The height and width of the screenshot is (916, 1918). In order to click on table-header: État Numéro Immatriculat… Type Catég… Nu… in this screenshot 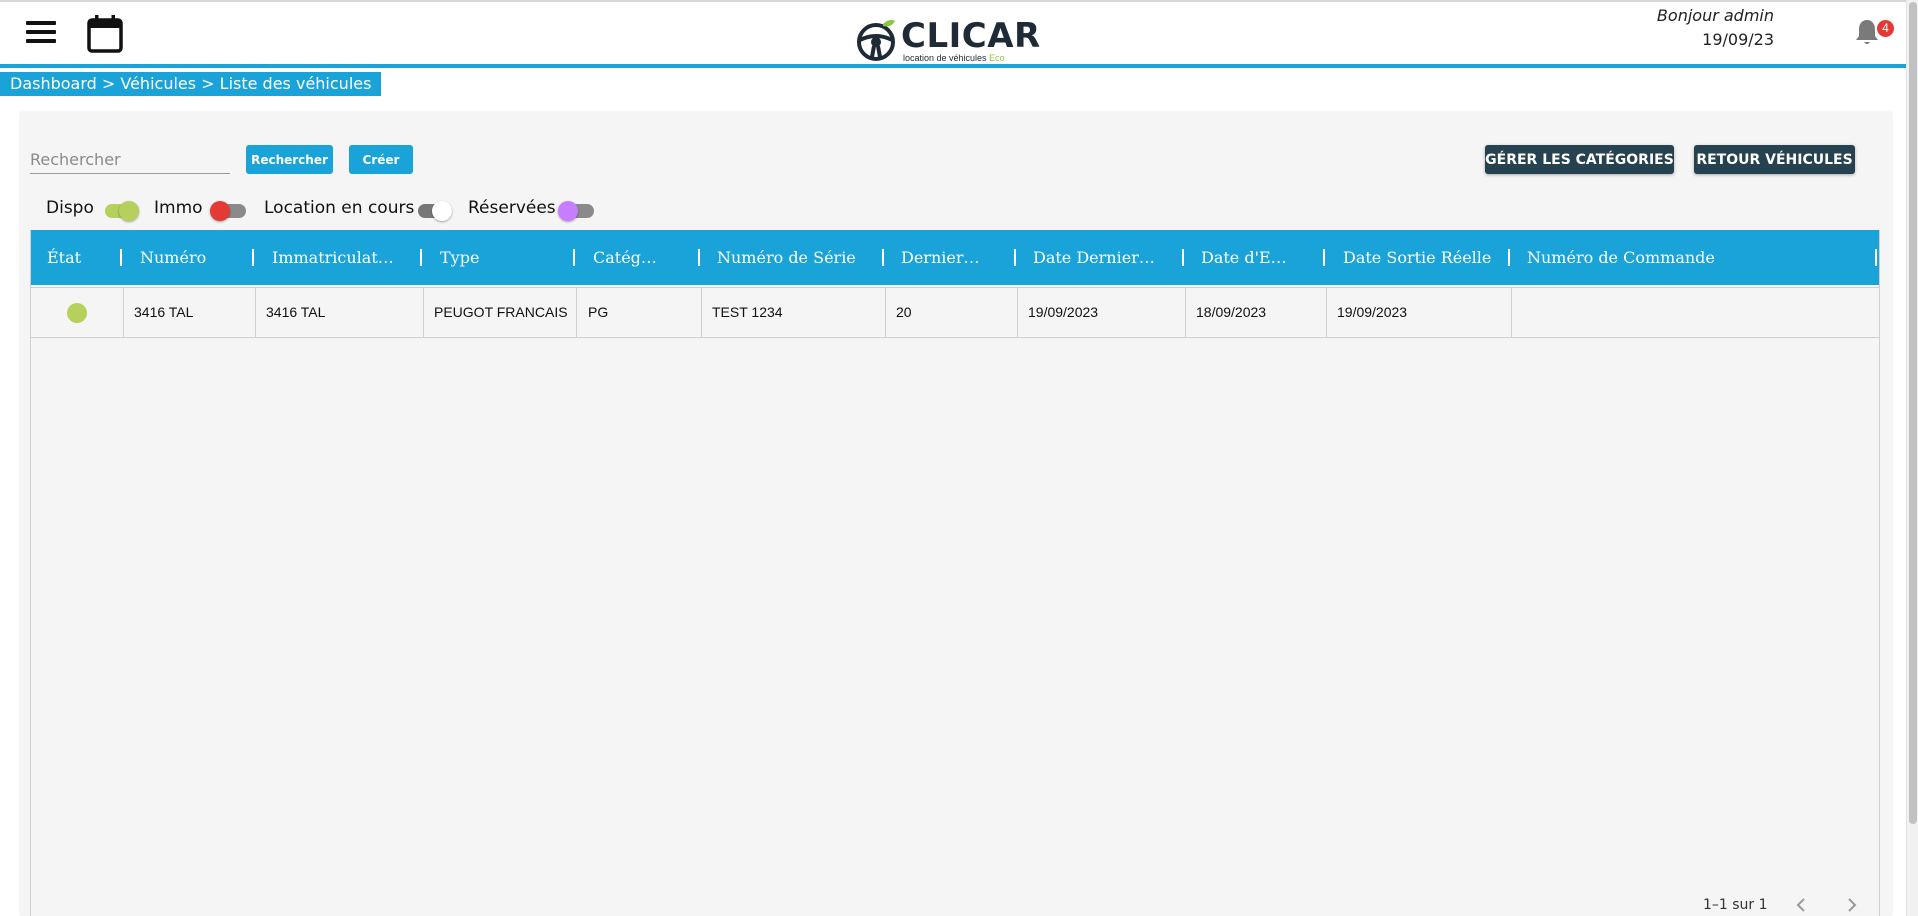, I will do `click(955, 257)`.